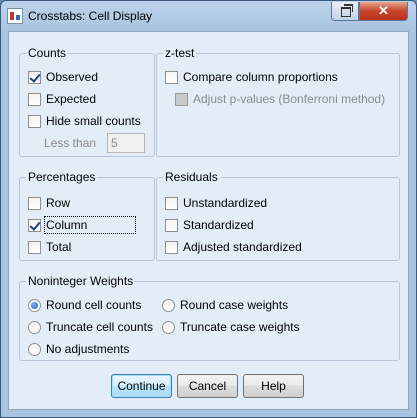  I want to click on less-than-label: Less than, so click(70, 143).